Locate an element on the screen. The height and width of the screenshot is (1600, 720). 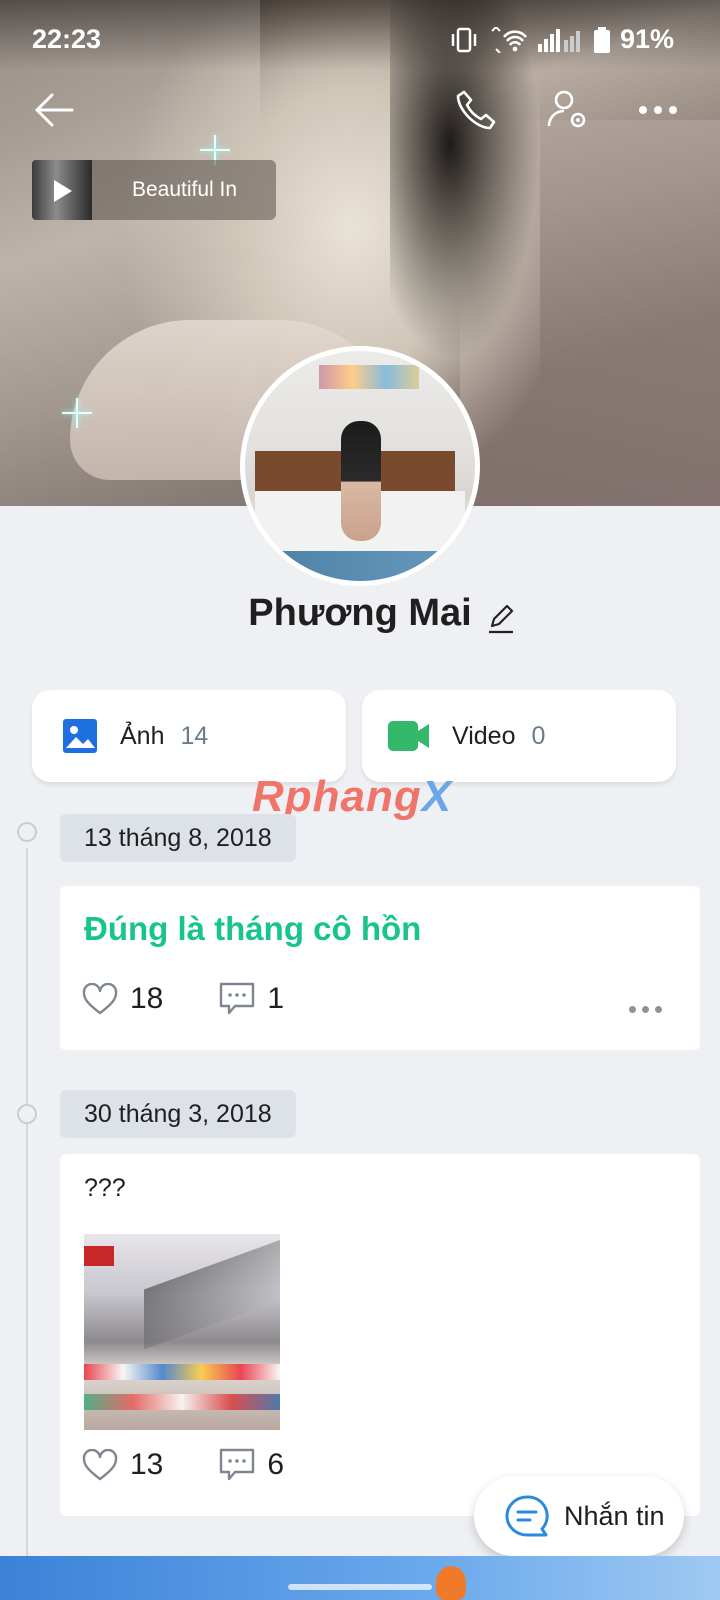
music-title: Beautiful In is located at coordinates (185, 189).